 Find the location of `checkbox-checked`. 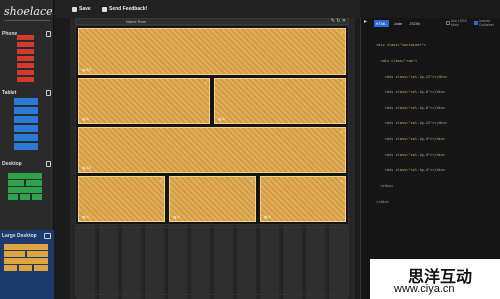

checkbox-checked is located at coordinates (476, 23).